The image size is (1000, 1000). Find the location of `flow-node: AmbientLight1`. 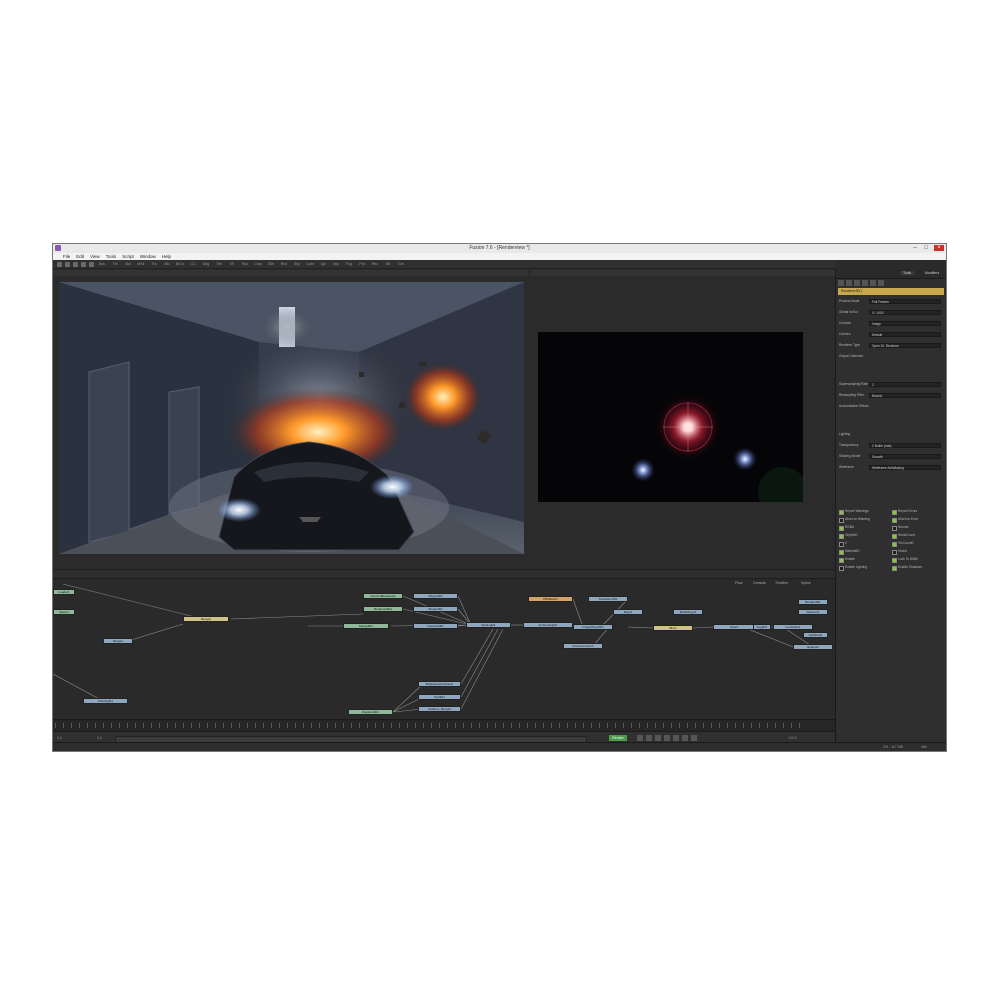

flow-node: AmbientLight1 is located at coordinates (548, 625).